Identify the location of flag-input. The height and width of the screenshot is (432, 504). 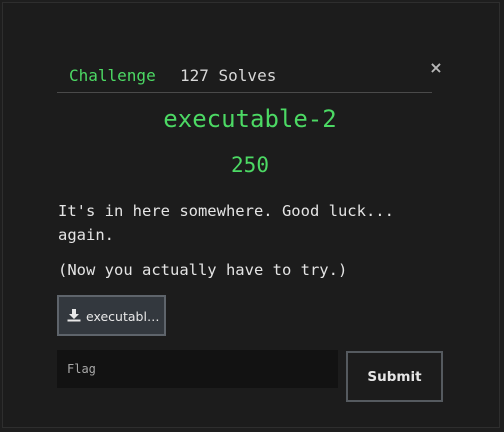
(197, 369).